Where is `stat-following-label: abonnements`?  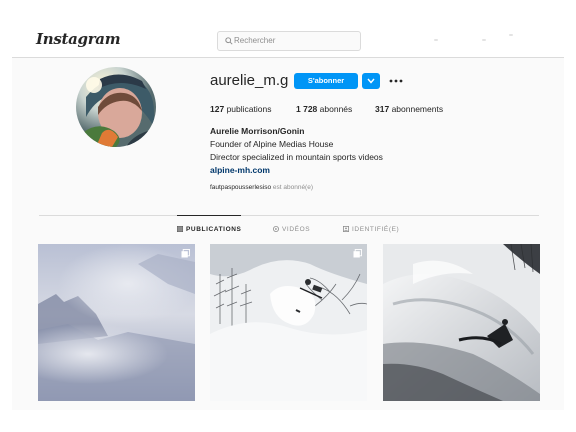 stat-following-label: abonnements is located at coordinates (417, 109).